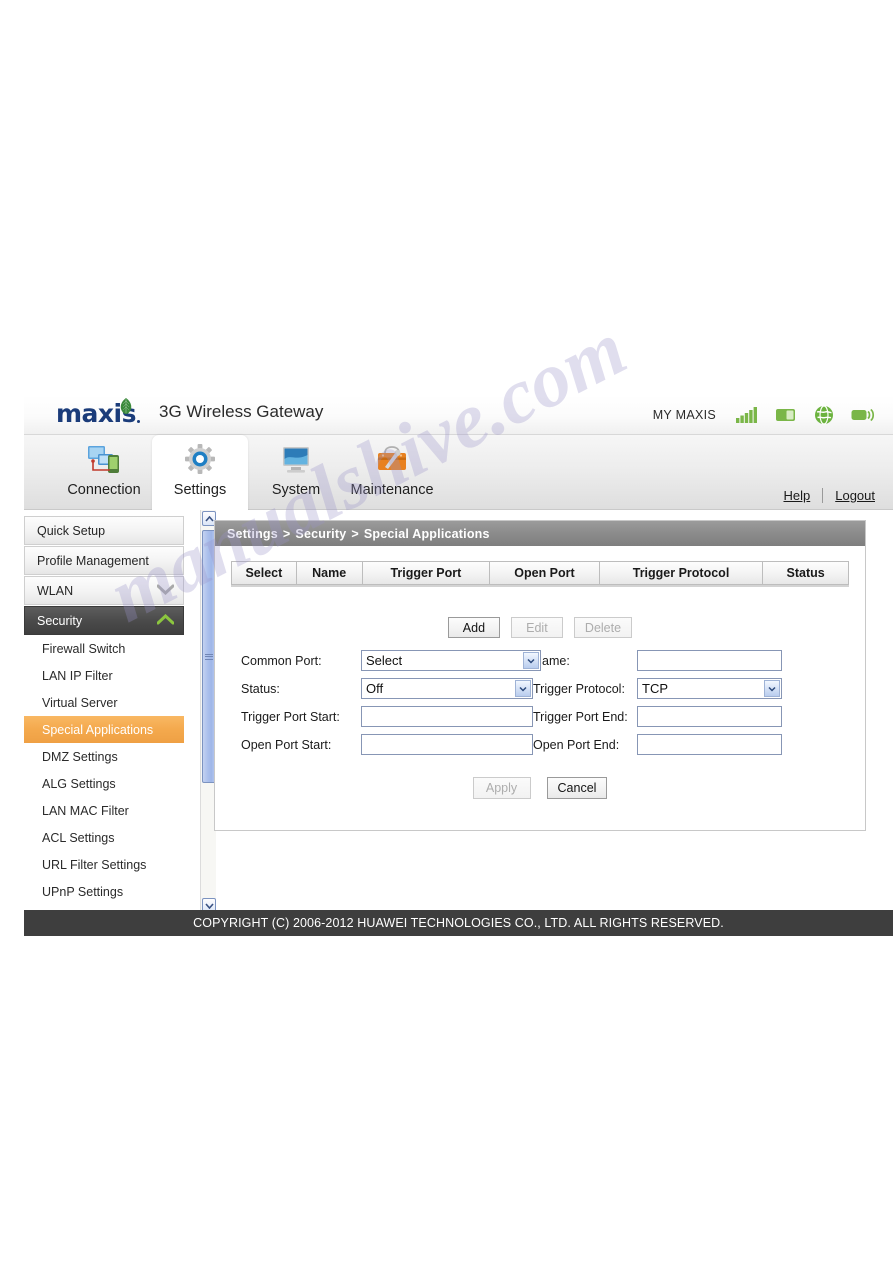  What do you see at coordinates (71, 530) in the screenshot?
I see `sidebar-item-label: Quick Setup` at bounding box center [71, 530].